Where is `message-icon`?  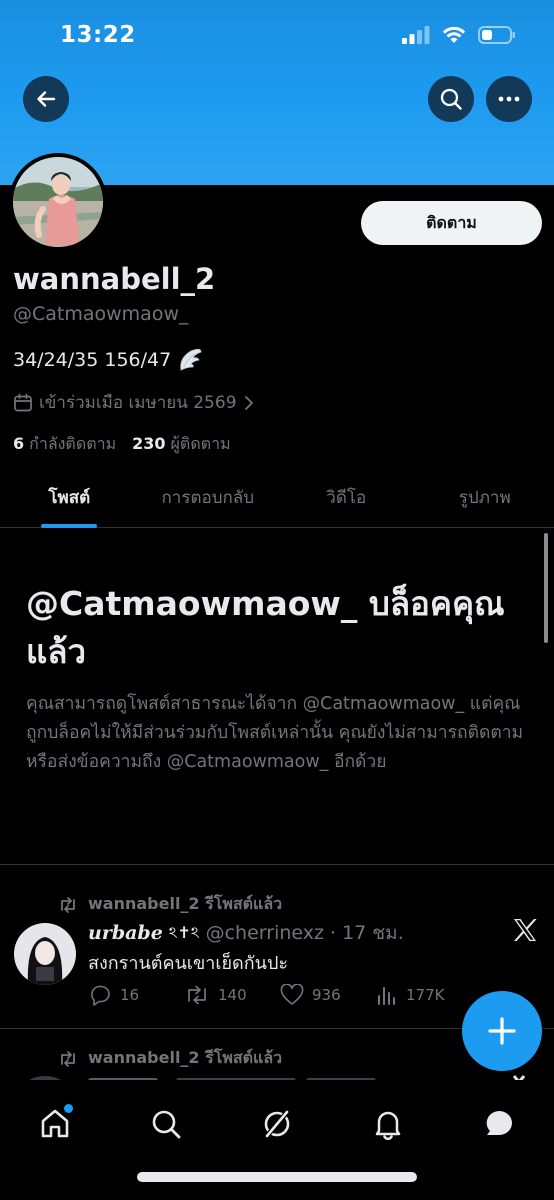
message-icon is located at coordinates (499, 1123).